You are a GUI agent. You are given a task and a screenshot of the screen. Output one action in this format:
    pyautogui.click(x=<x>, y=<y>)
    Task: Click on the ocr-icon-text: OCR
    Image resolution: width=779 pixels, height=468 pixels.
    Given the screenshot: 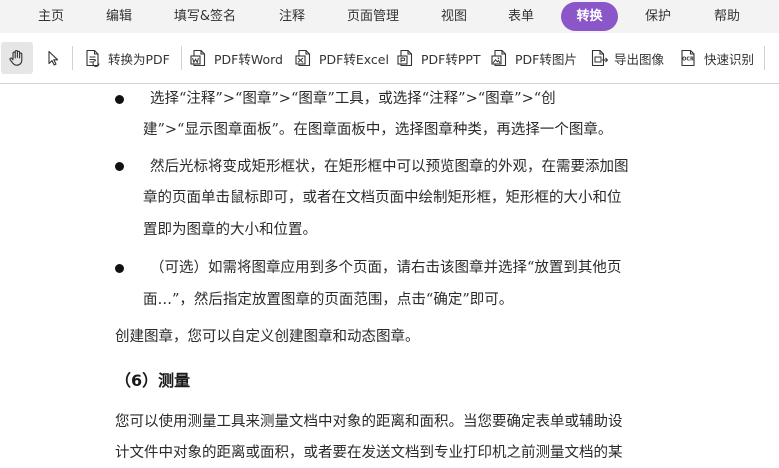 What is the action you would take?
    pyautogui.click(x=688, y=60)
    